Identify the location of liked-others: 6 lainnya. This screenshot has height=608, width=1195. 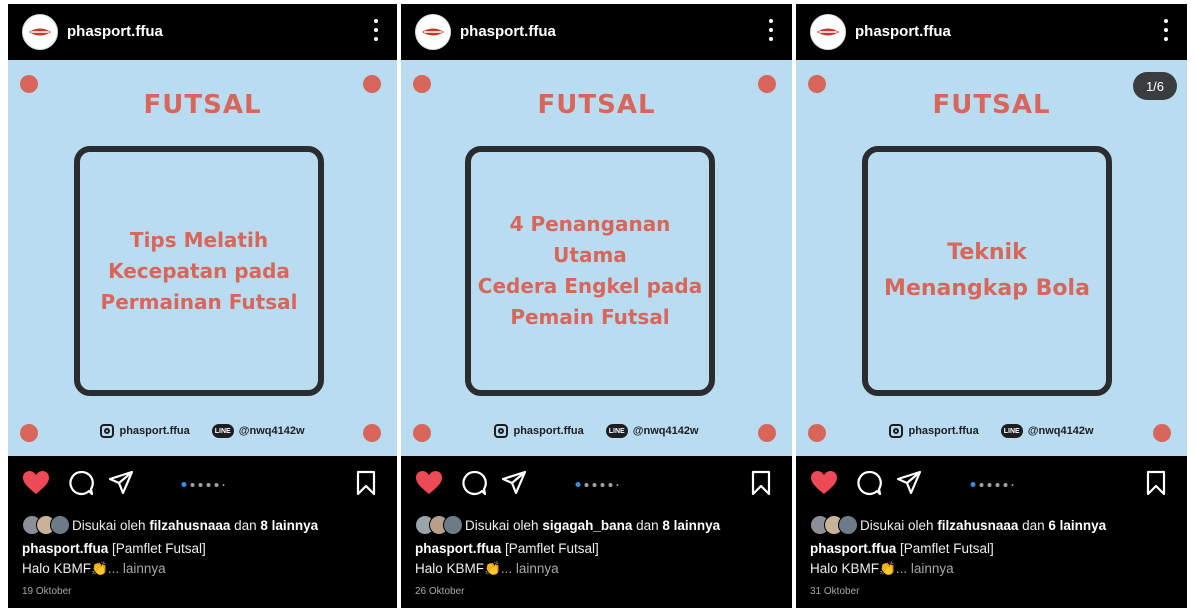
(1077, 525).